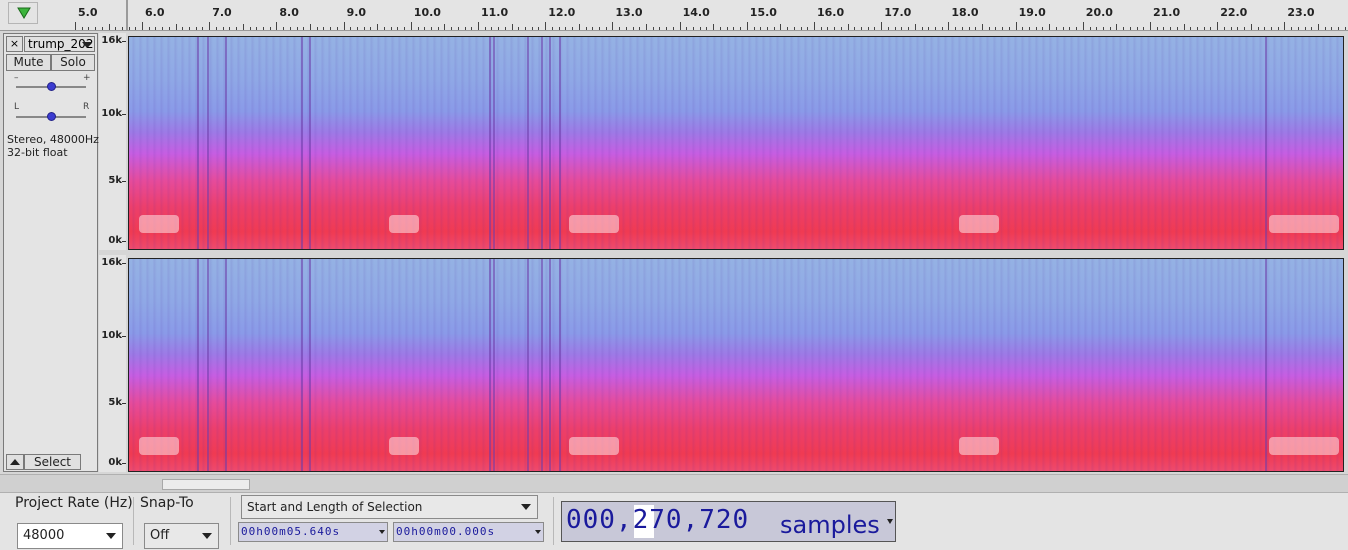 This screenshot has width=1348, height=550. What do you see at coordinates (313, 532) in the screenshot?
I see `selection-start-time: 00h00m05.640s` at bounding box center [313, 532].